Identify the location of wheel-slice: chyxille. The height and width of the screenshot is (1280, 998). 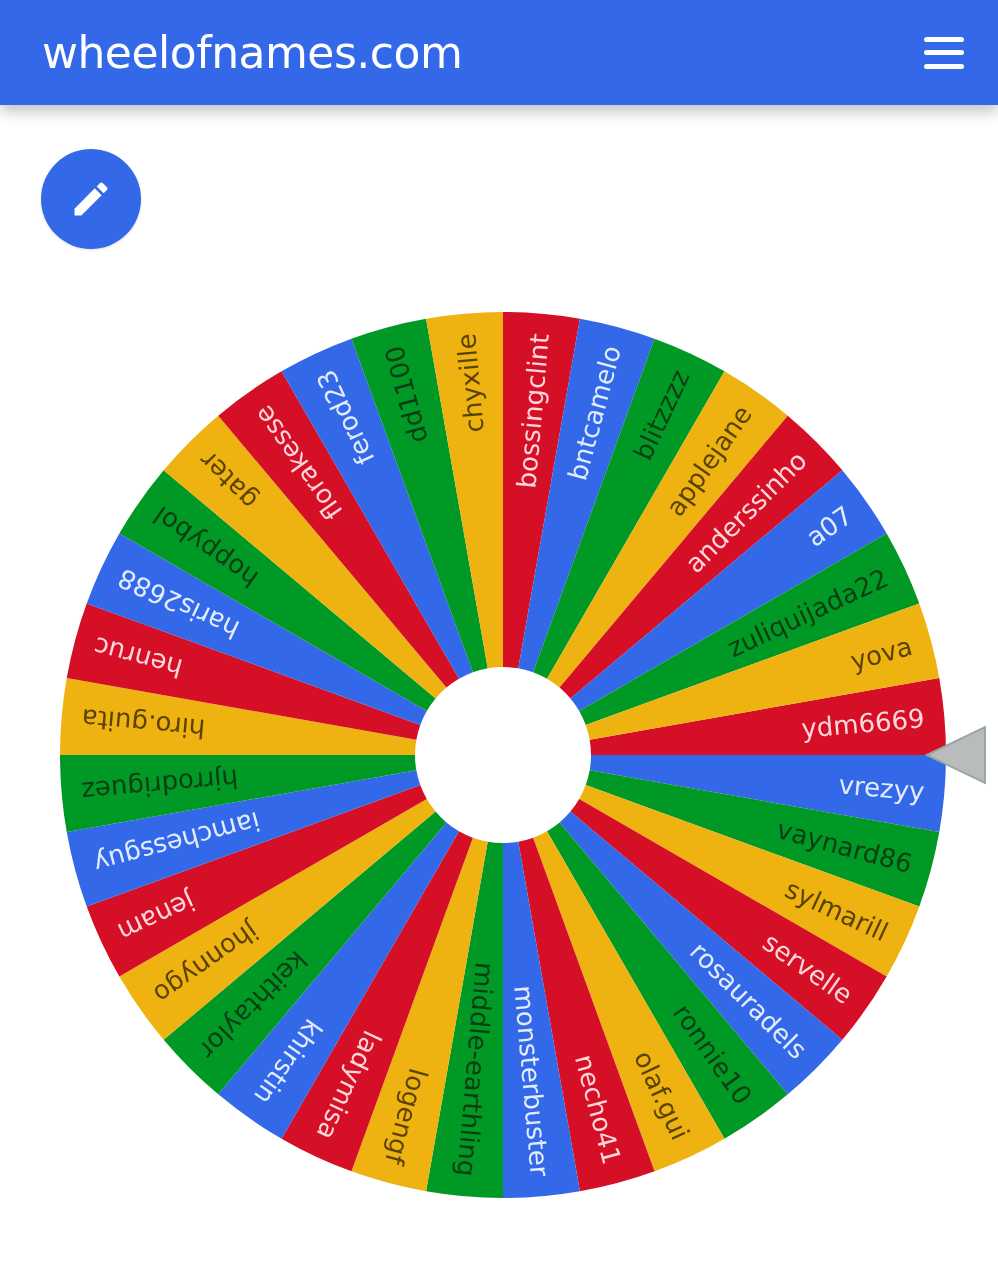
(464, 490).